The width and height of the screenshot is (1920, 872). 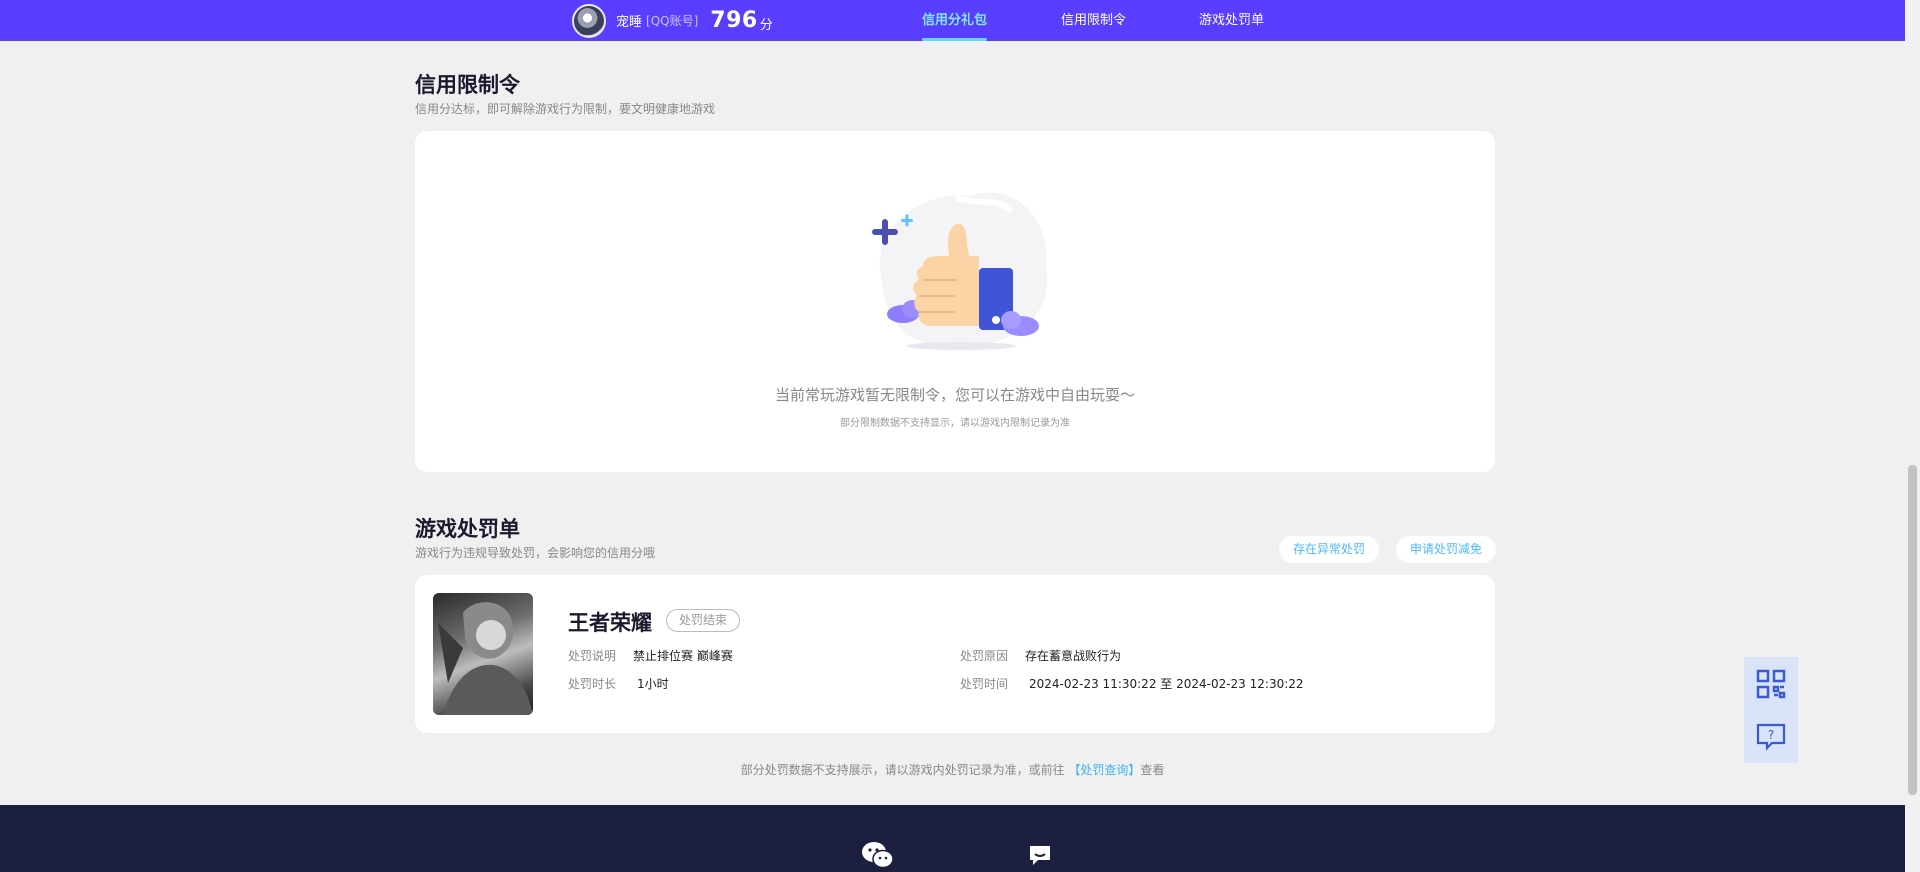 I want to click on penalty-query-link: 【处罚查询】, so click(x=1104, y=770).